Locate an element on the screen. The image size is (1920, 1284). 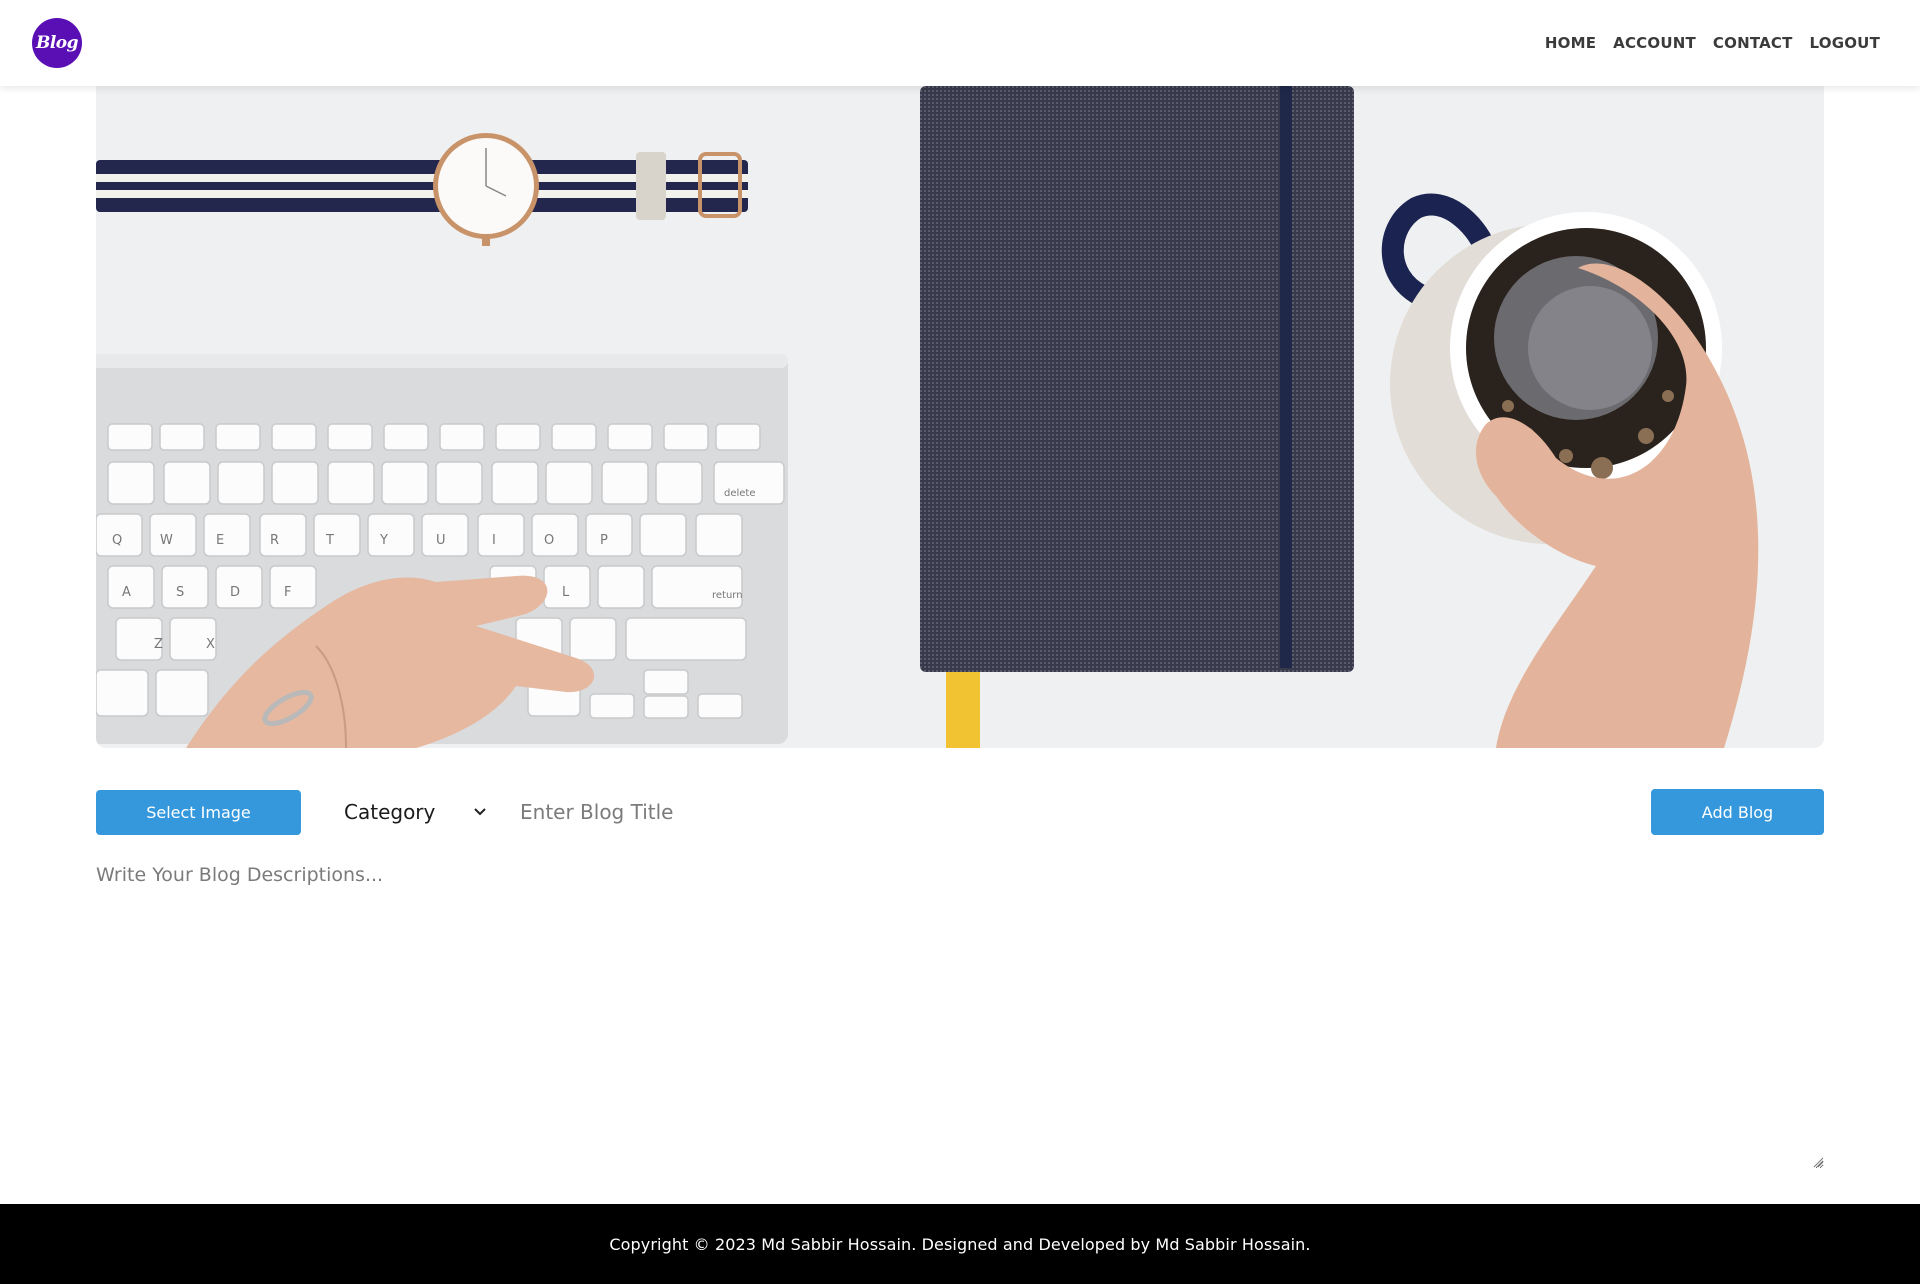
blog-logo: Blog is located at coordinates (57, 43).